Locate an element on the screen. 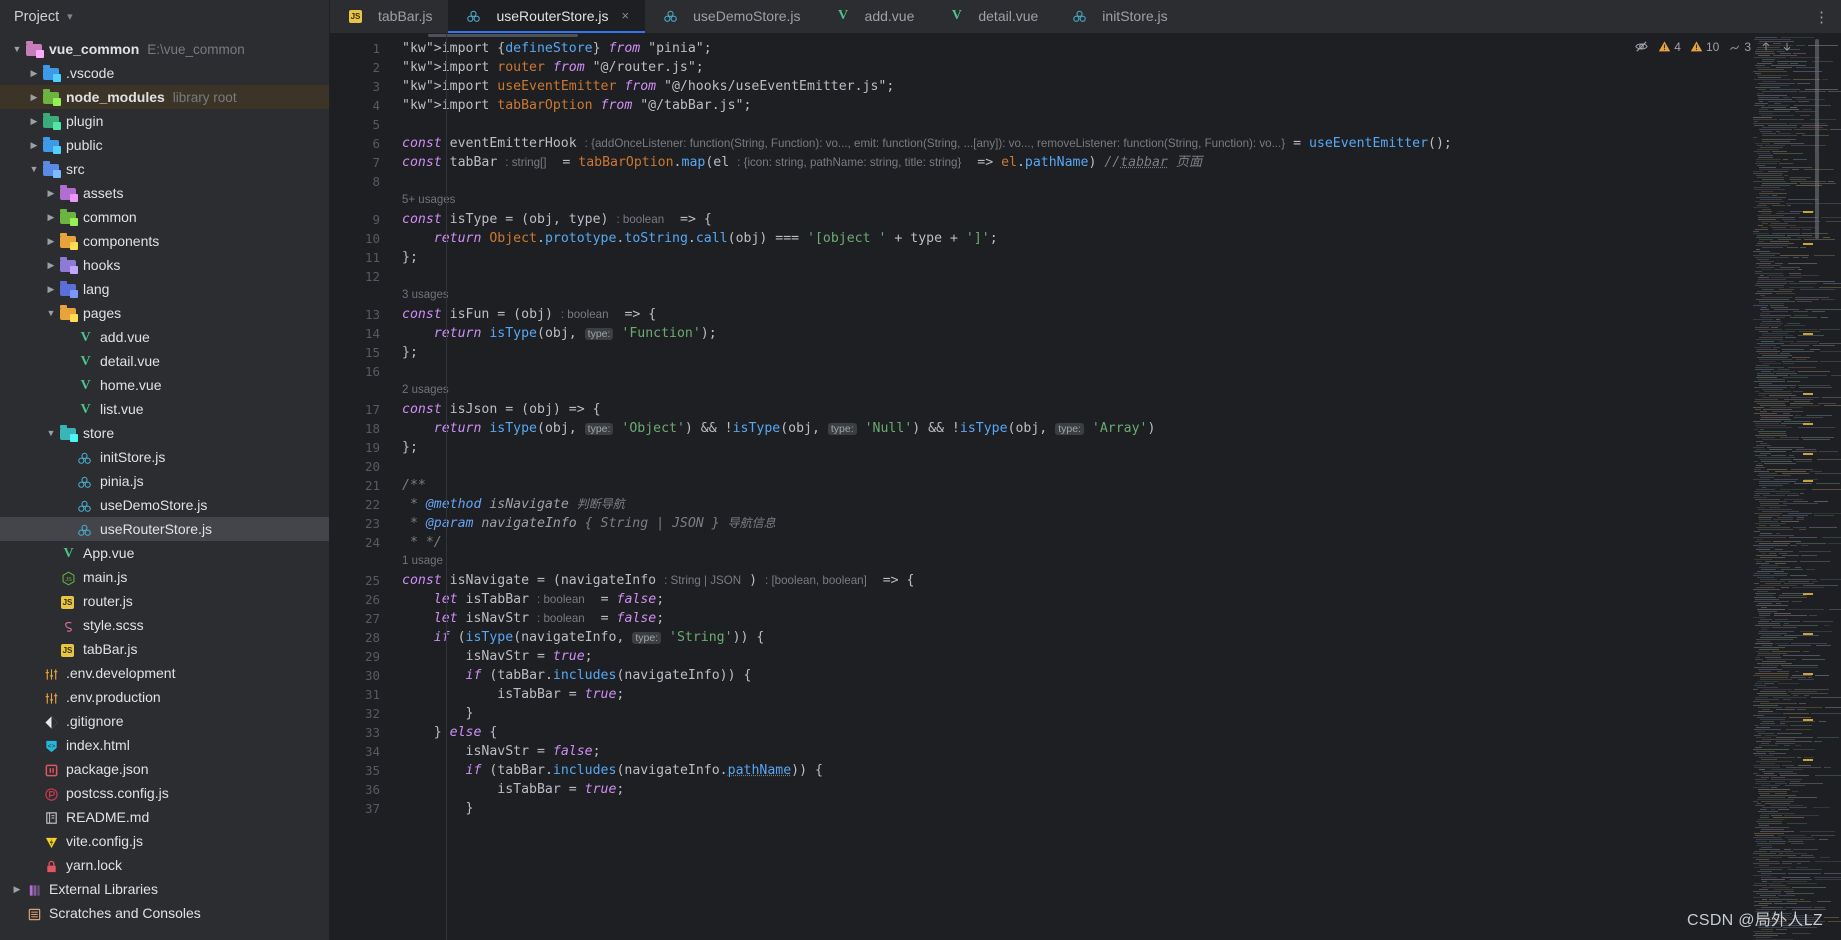  tree-item-home-vue: Vhome.vue is located at coordinates (164, 385).